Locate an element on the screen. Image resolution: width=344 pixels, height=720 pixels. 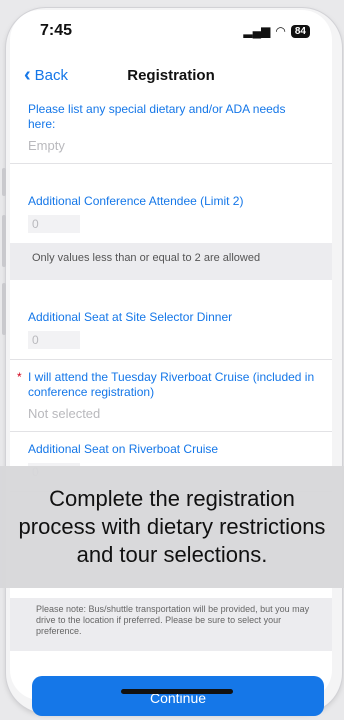
home-indicator is located at coordinates (177, 691).